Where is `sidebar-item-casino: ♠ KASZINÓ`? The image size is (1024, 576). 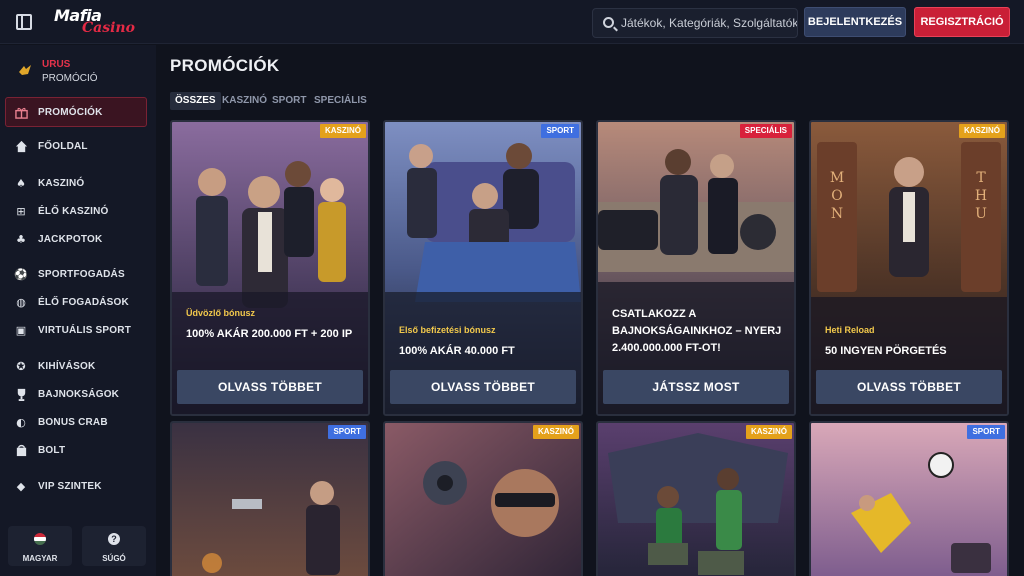
sidebar-item-casino: ♠ KASZINÓ is located at coordinates (82, 183).